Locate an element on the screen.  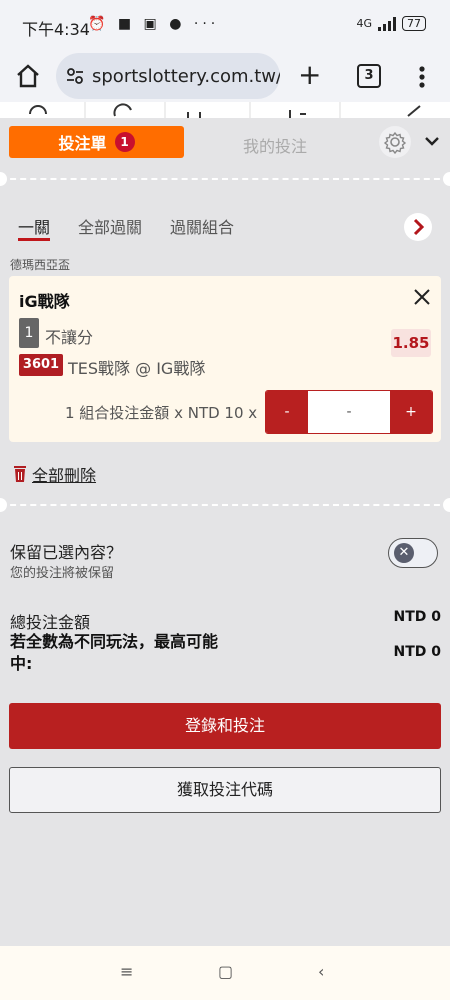
address-bar: sportslottery.com.tw/s is located at coordinates (168, 76).